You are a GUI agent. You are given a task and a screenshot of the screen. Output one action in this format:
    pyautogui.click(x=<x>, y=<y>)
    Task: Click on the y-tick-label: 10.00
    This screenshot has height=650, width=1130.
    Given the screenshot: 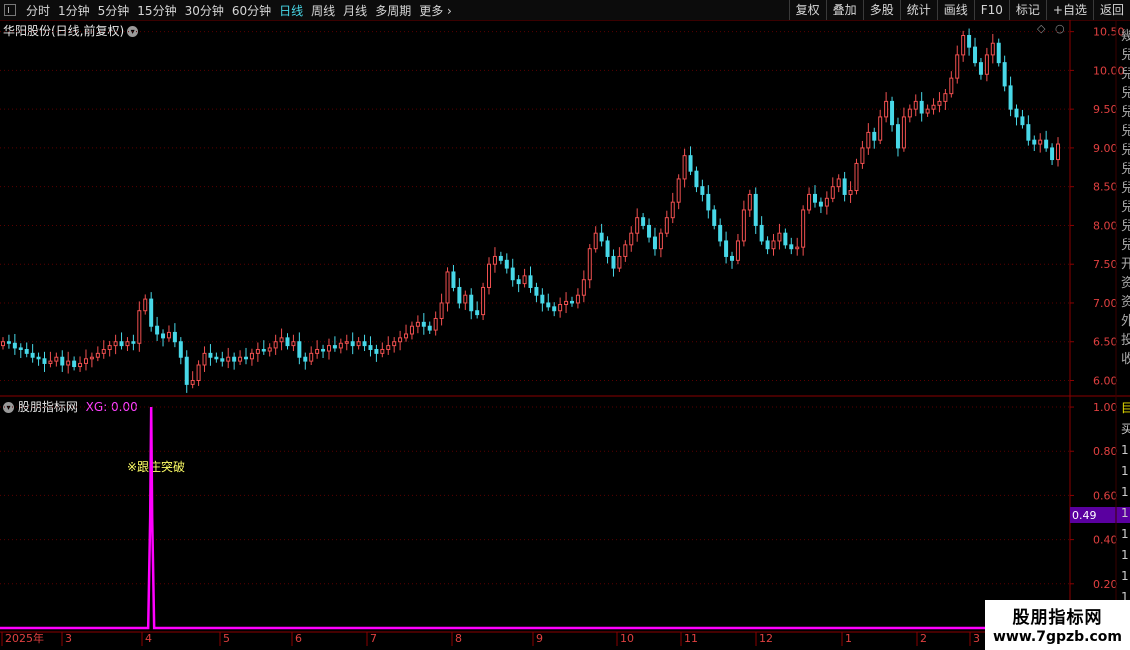 What is the action you would take?
    pyautogui.click(x=1109, y=70)
    